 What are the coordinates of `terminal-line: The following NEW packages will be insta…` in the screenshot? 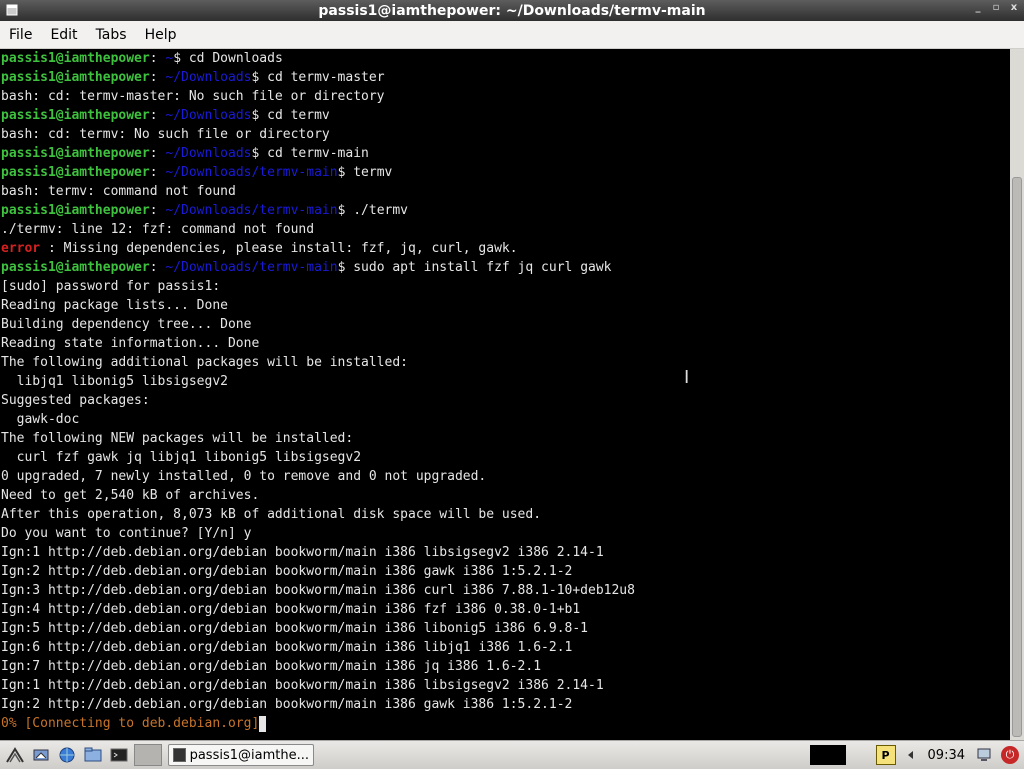 It's located at (505, 438).